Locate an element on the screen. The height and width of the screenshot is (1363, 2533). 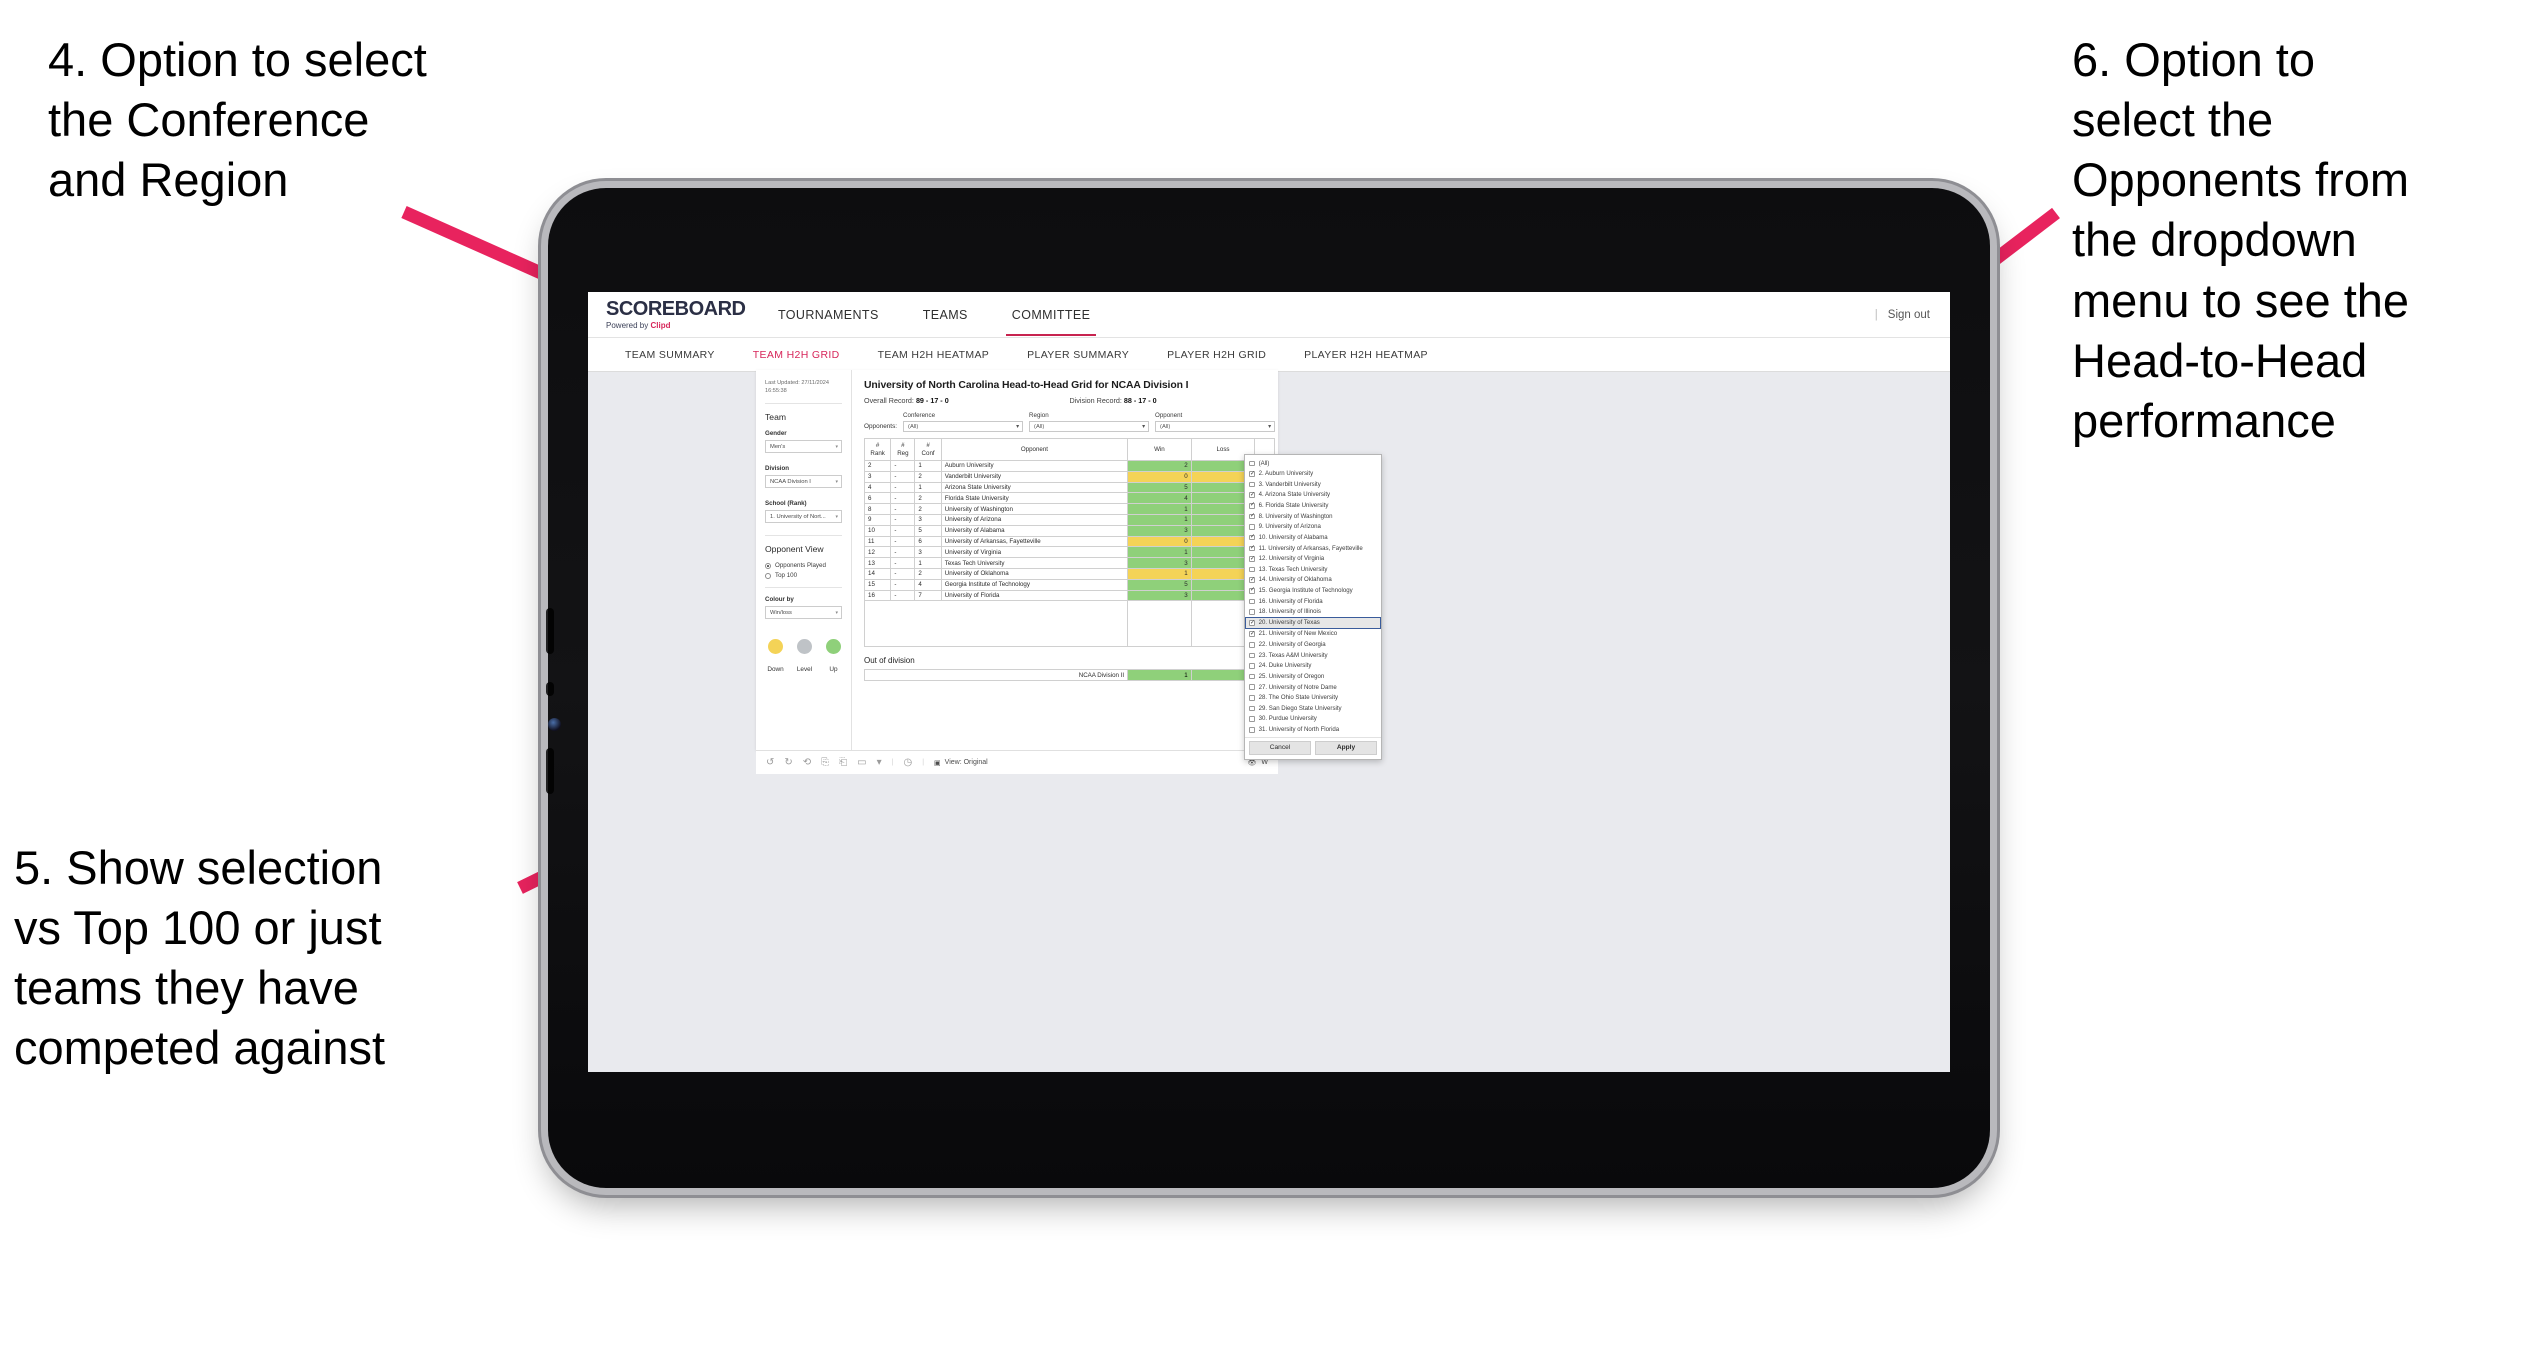
app-logo: SCOREBOARD Powered by Clipd is located at coordinates (681, 314).